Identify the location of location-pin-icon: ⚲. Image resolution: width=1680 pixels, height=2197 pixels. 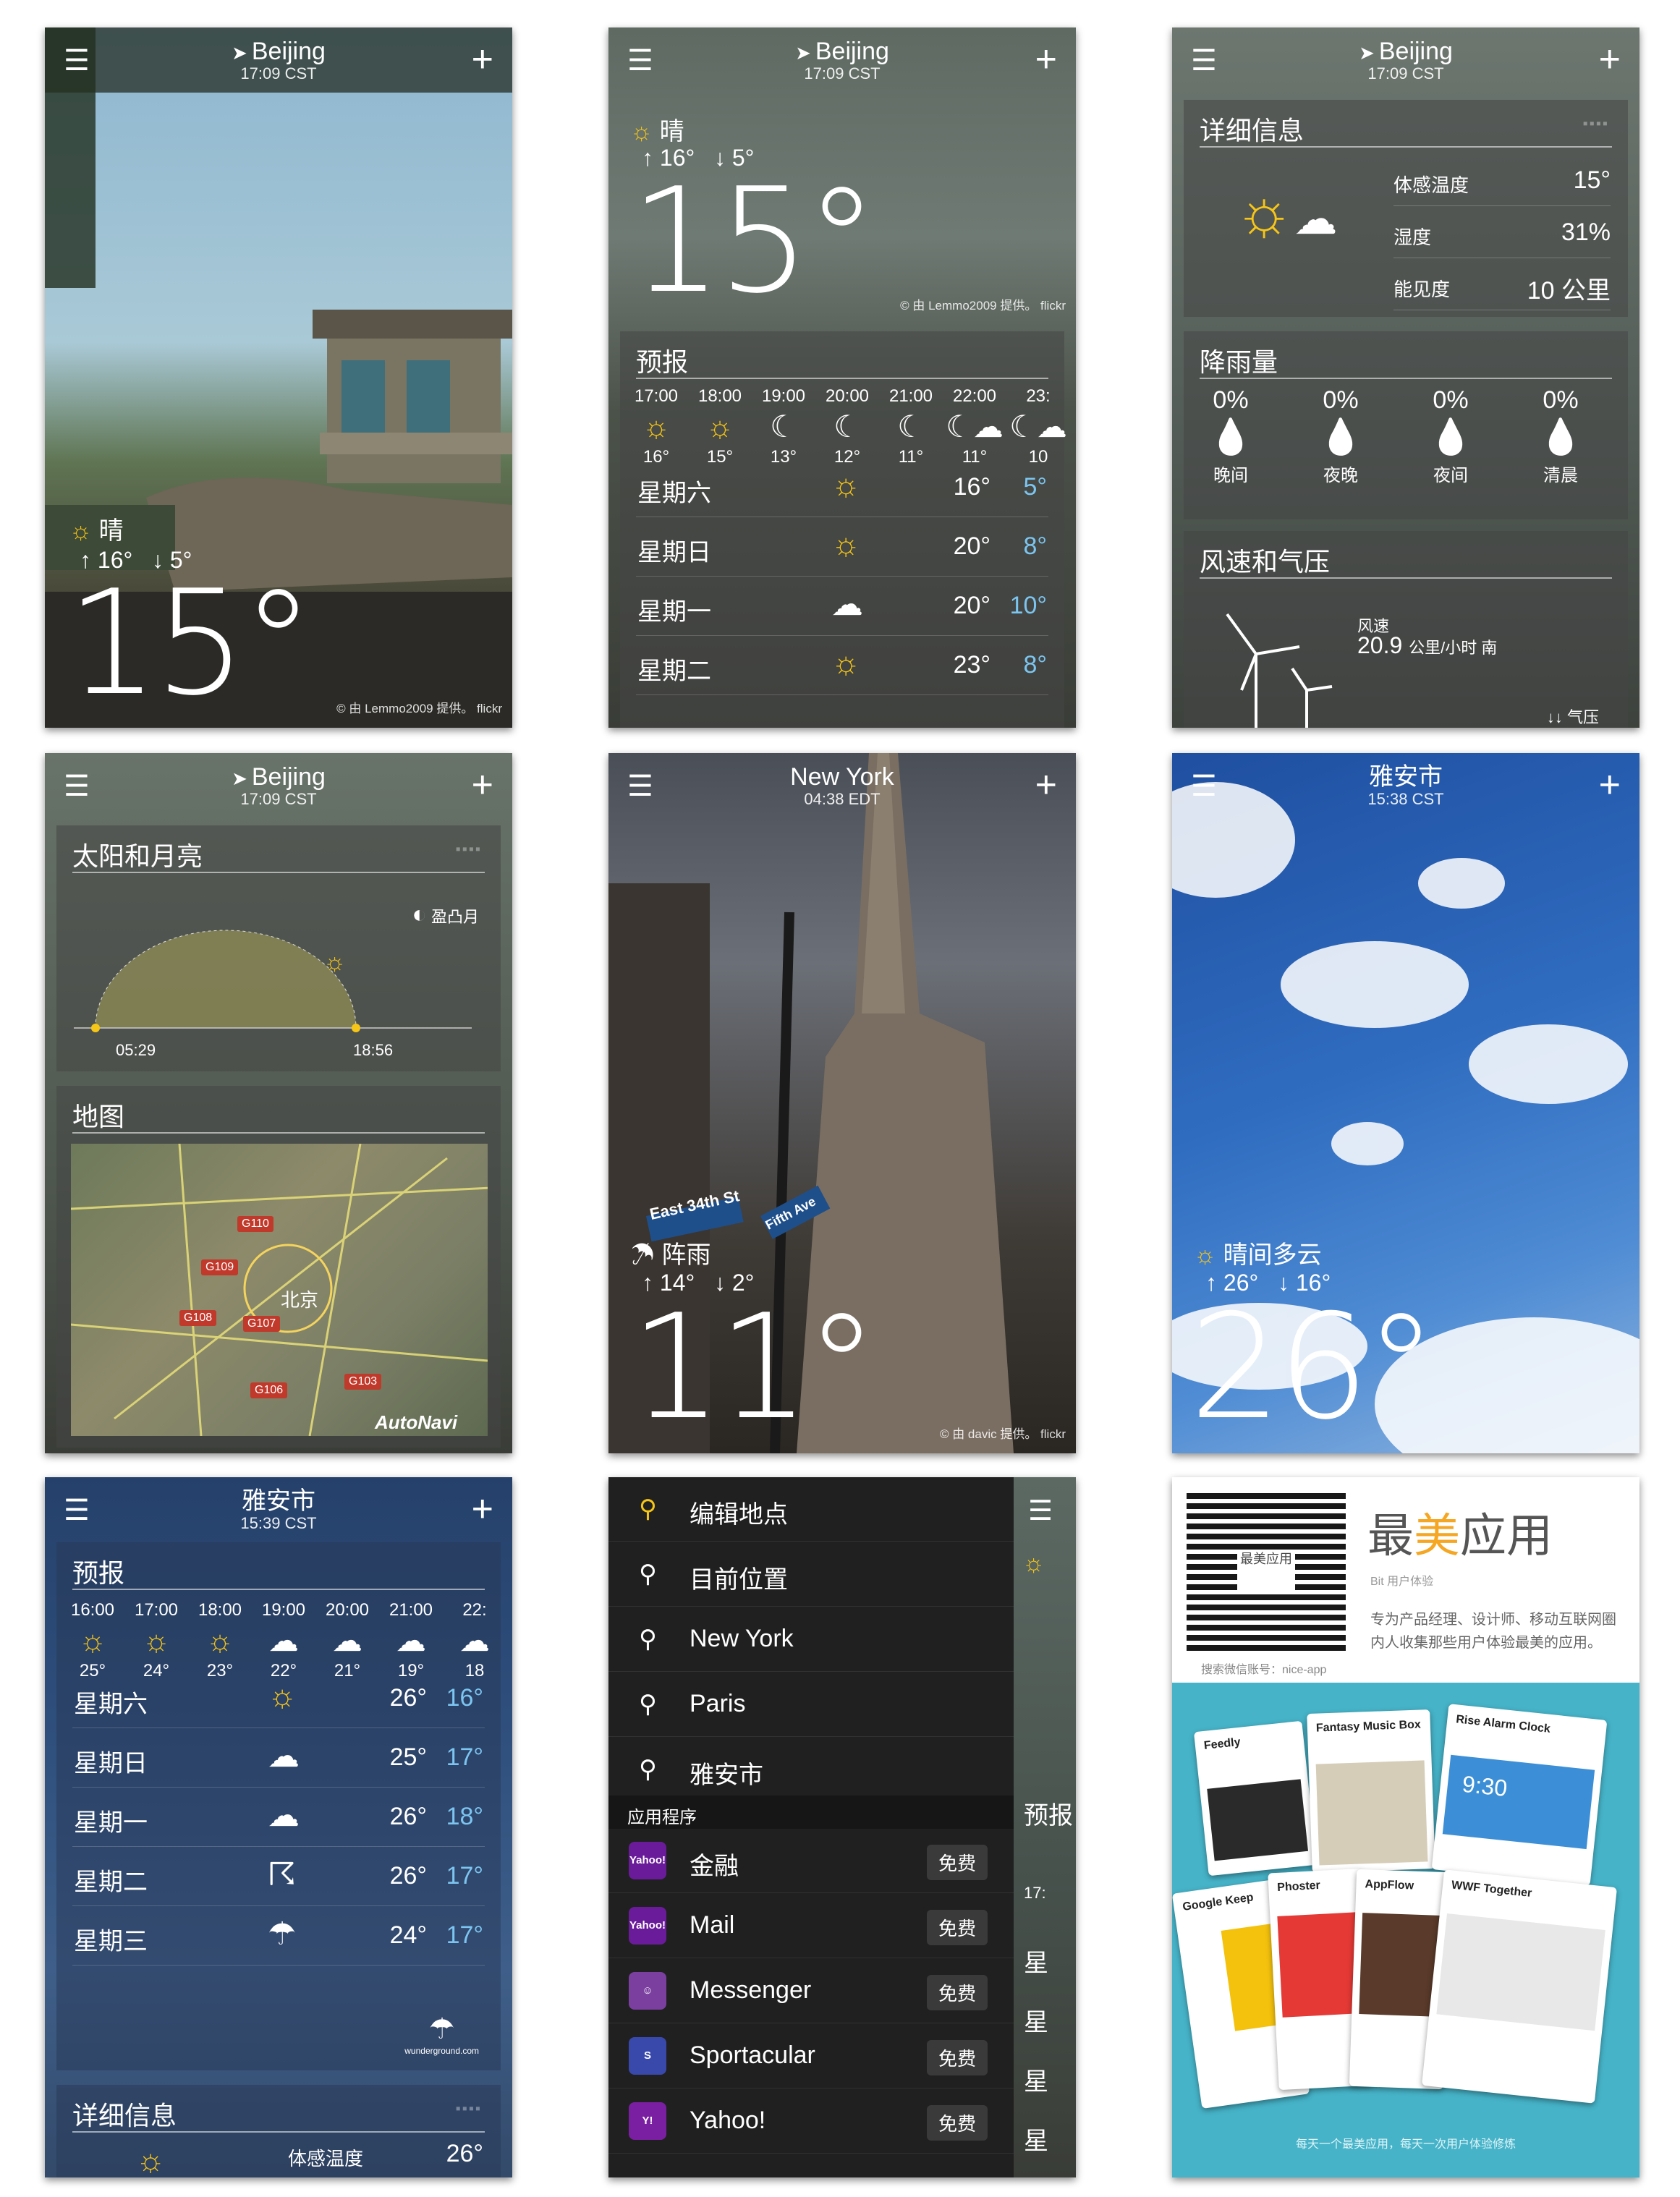
(648, 1704).